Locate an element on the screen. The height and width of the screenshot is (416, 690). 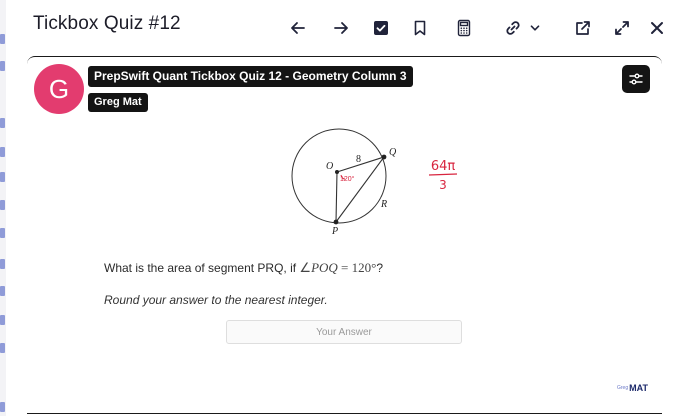
label-q: Q is located at coordinates (393, 152).